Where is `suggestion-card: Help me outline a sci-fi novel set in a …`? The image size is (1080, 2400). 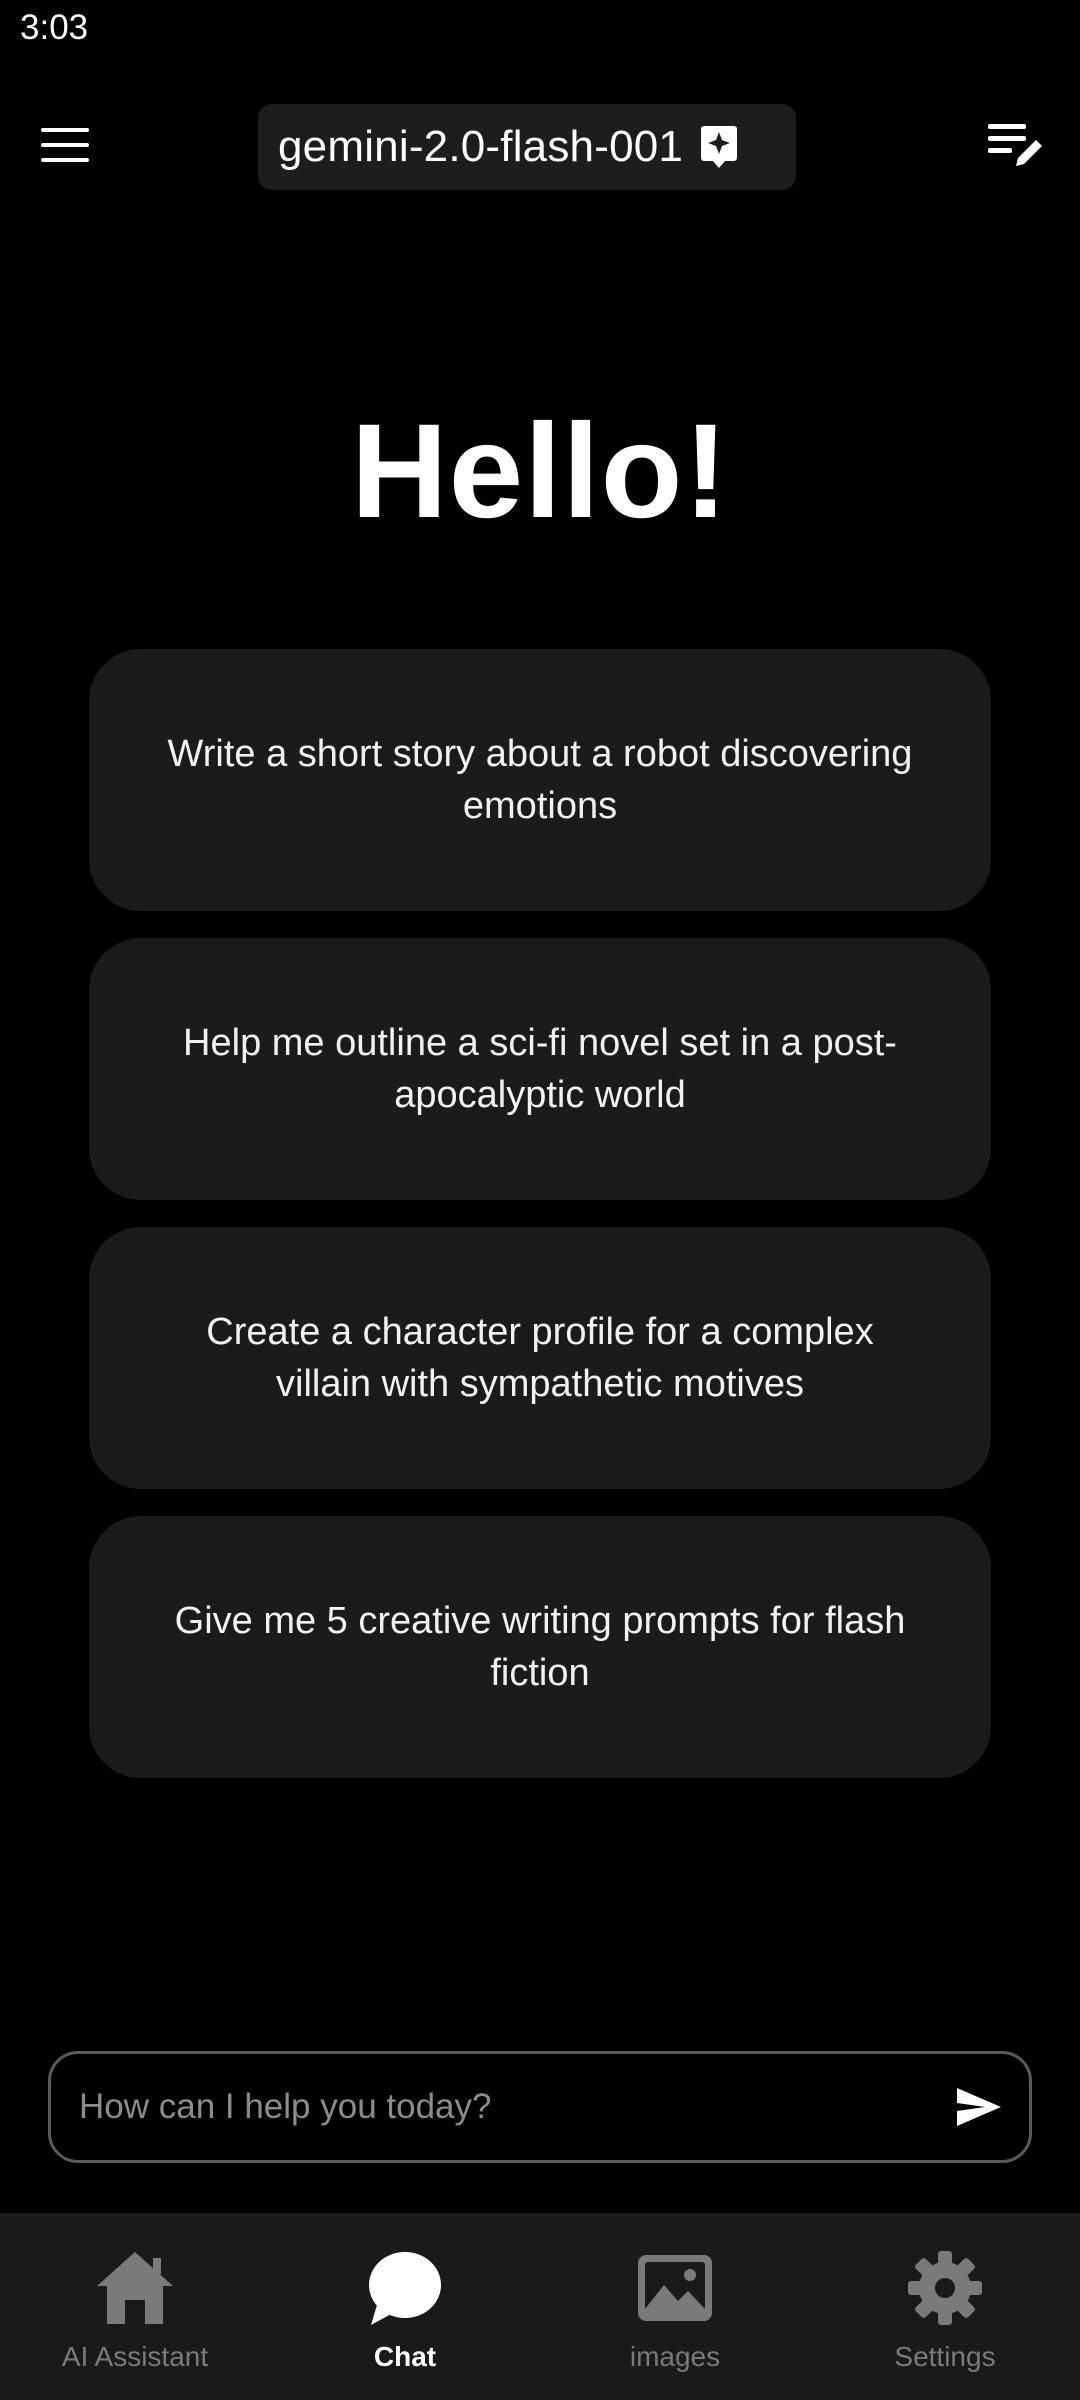
suggestion-card: Help me outline a sci-fi novel set in a … is located at coordinates (540, 1069).